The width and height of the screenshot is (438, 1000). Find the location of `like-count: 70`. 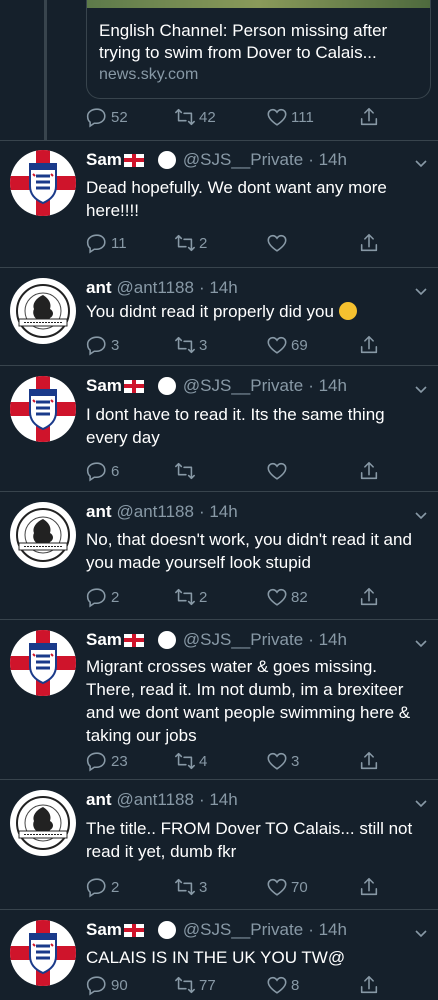

like-count: 70 is located at coordinates (299, 887).